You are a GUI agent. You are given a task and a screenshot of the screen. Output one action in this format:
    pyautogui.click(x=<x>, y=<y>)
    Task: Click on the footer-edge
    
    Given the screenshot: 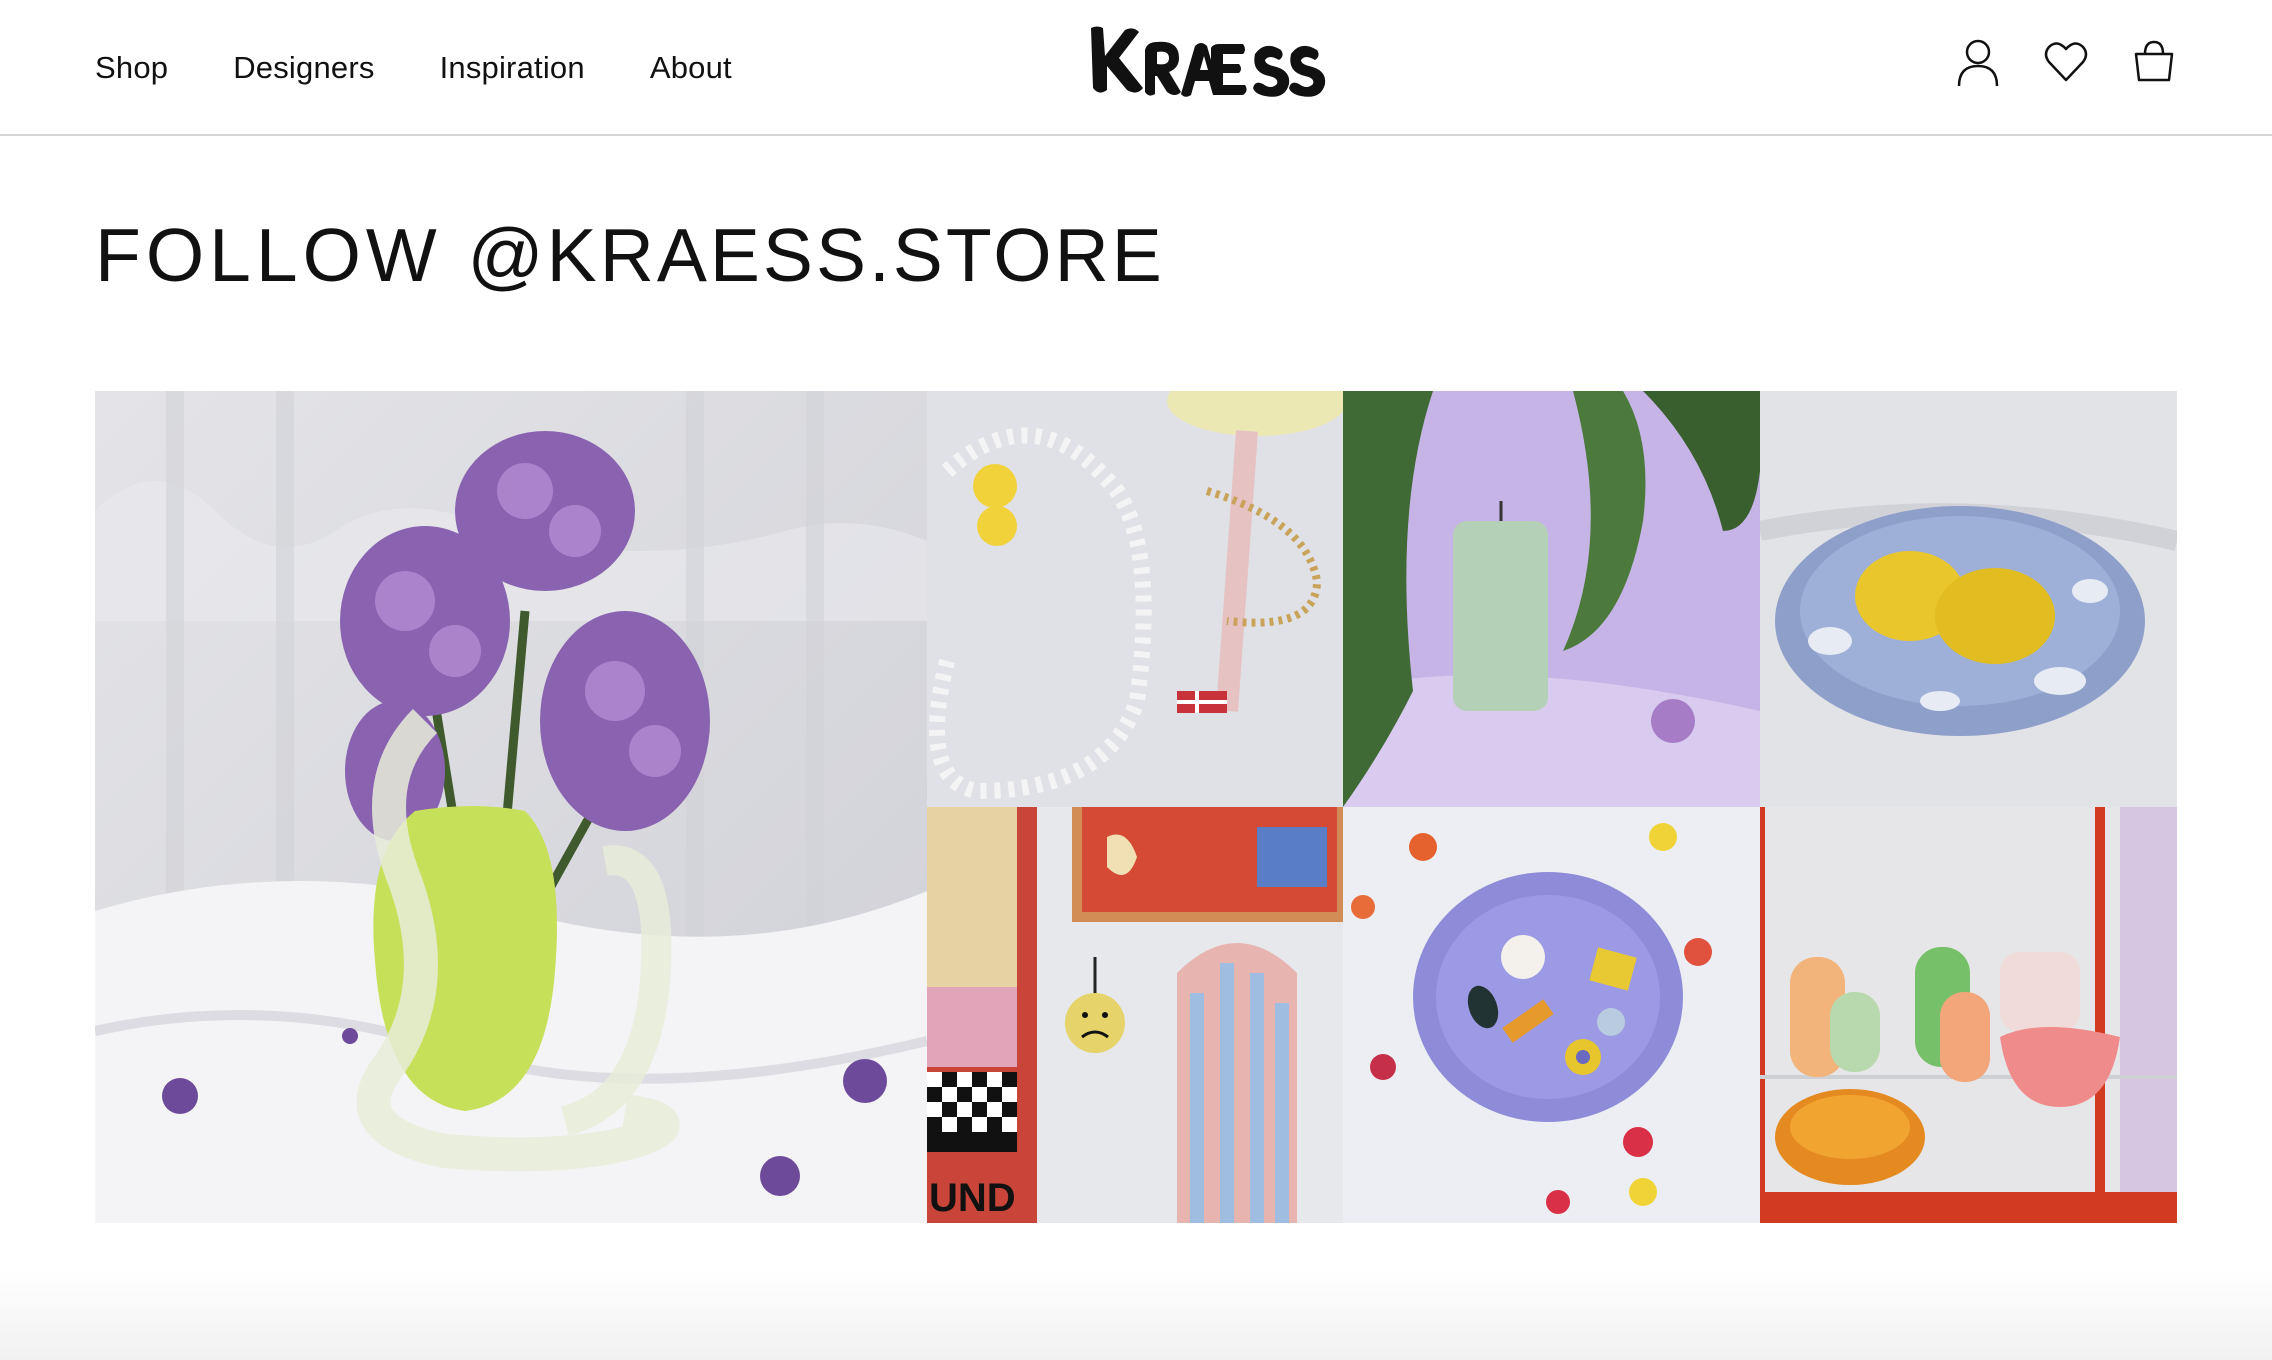 What is the action you would take?
    pyautogui.click(x=1136, y=1315)
    